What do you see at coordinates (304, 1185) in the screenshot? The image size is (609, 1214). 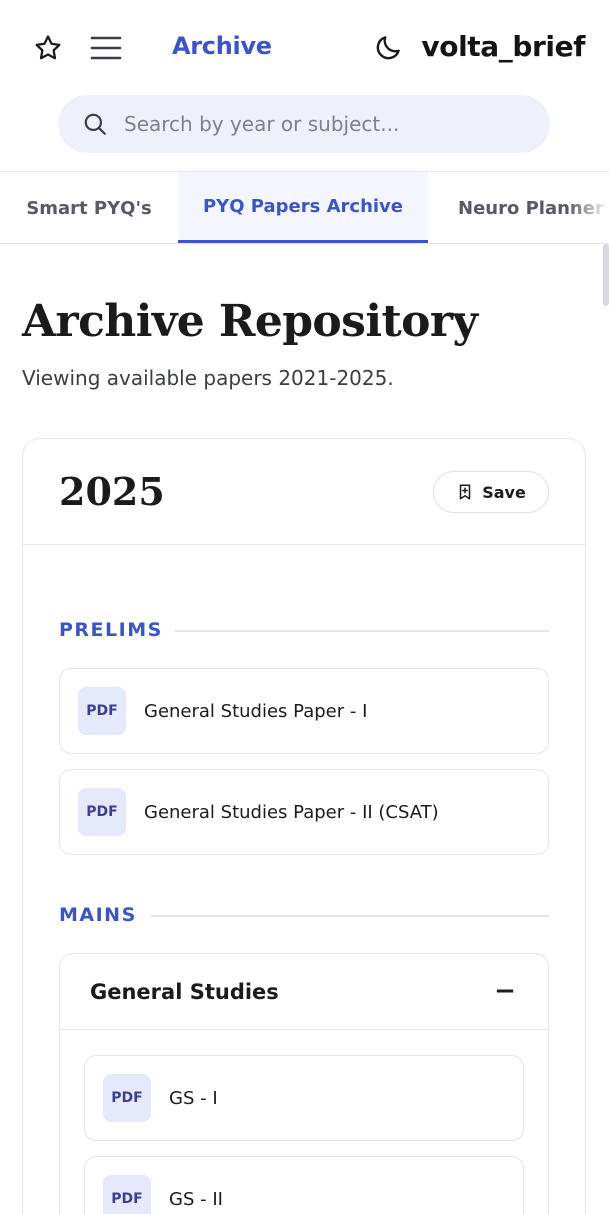 I see `paper-item: PDF GS - II` at bounding box center [304, 1185].